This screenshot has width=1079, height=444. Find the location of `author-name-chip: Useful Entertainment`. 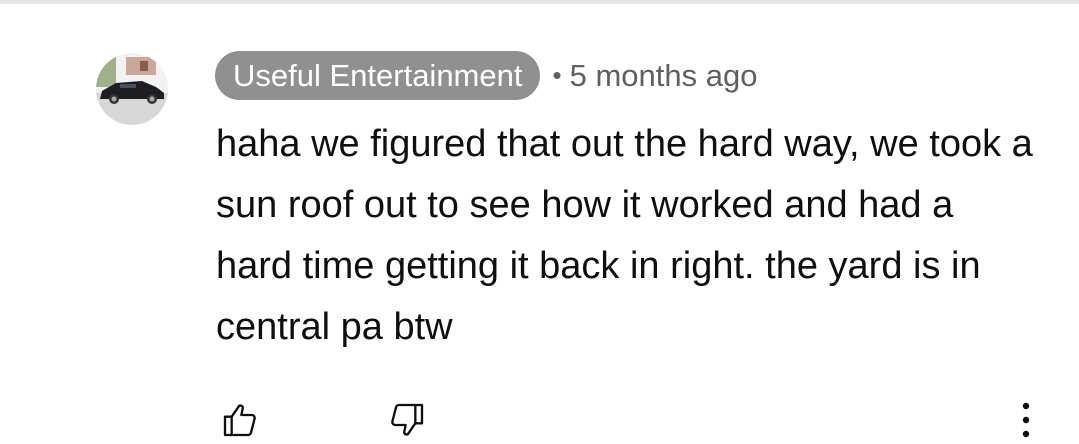

author-name-chip: Useful Entertainment is located at coordinates (378, 75).